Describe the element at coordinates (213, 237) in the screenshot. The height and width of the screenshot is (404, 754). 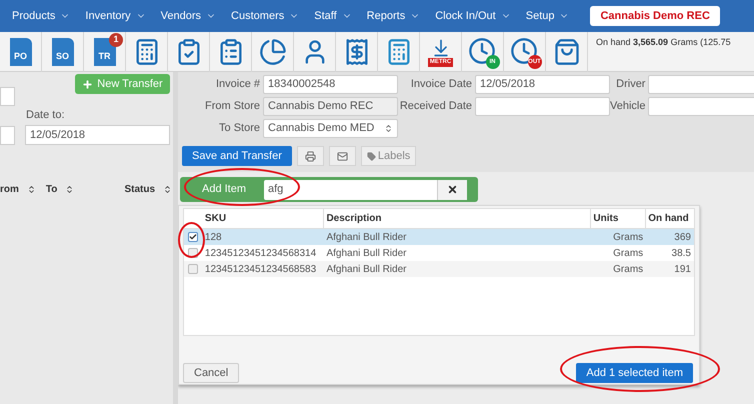
I see `table-cell-text: 128` at that location.